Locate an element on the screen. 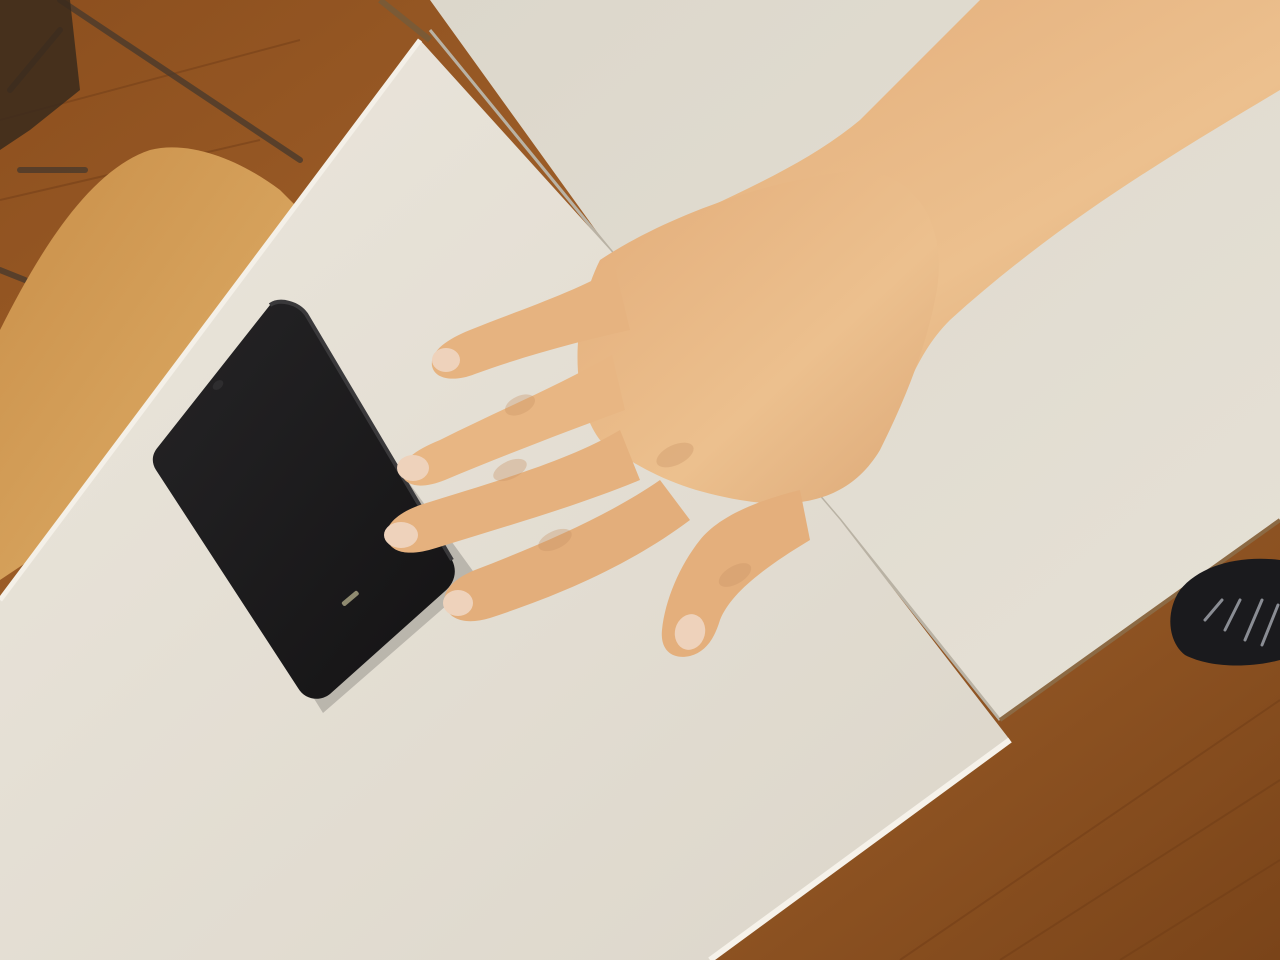 This screenshot has width=1280, height=960. ring-nail is located at coordinates (401, 535).